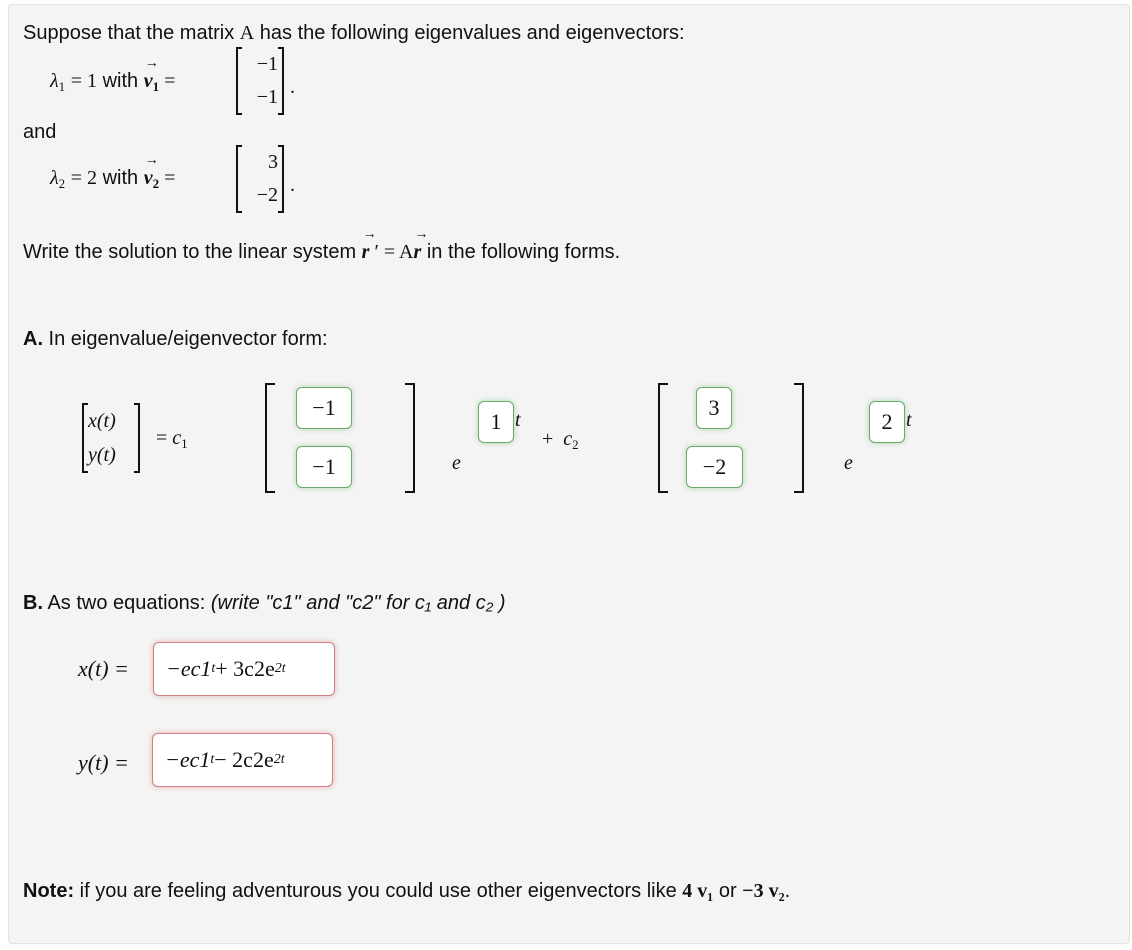  I want to click on lhs-vector: x(t) y(t), so click(111, 438).